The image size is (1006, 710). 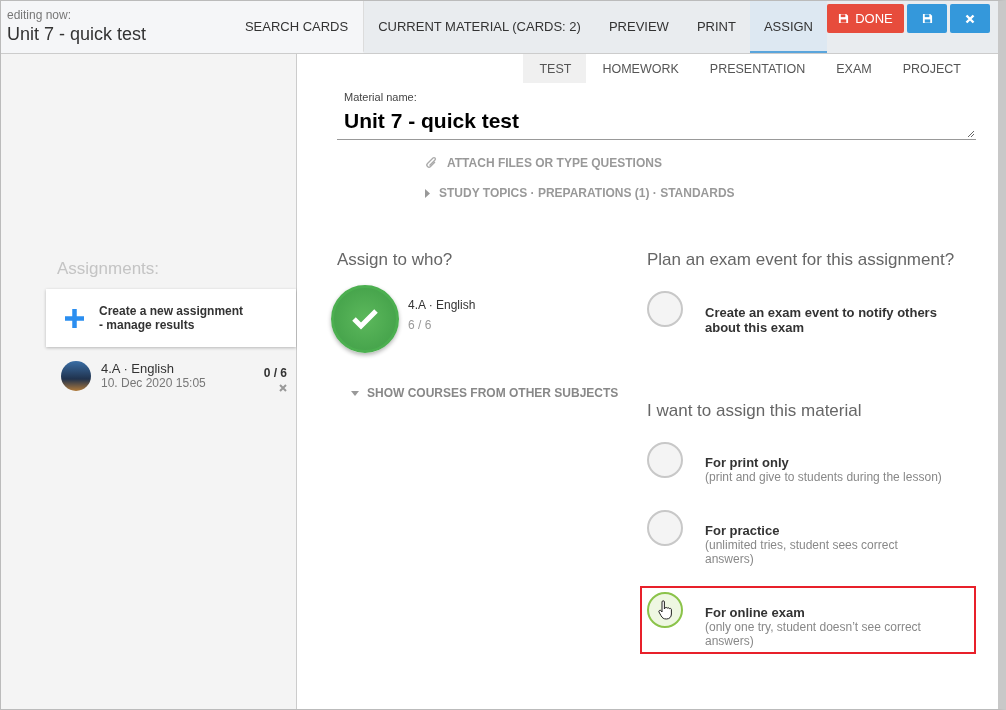 I want to click on hand-pointer-icon, so click(x=665, y=610).